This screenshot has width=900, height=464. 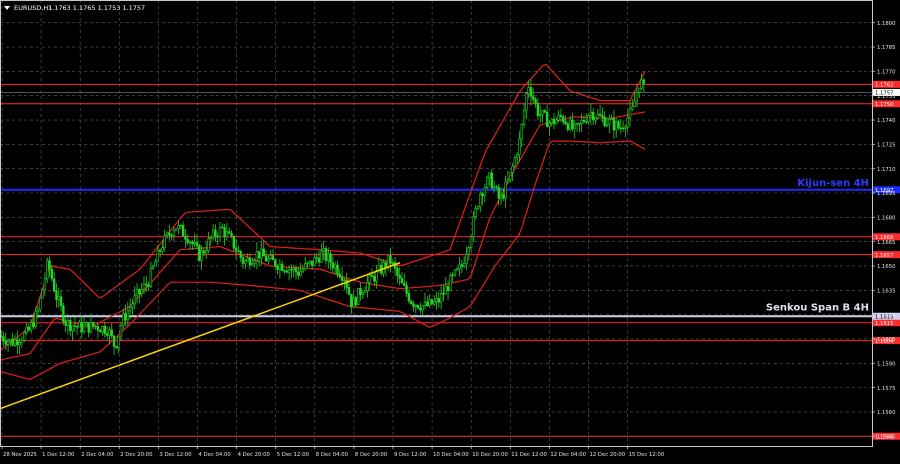 What do you see at coordinates (886, 48) in the screenshot?
I see `price-tick-label: 1.1785` at bounding box center [886, 48].